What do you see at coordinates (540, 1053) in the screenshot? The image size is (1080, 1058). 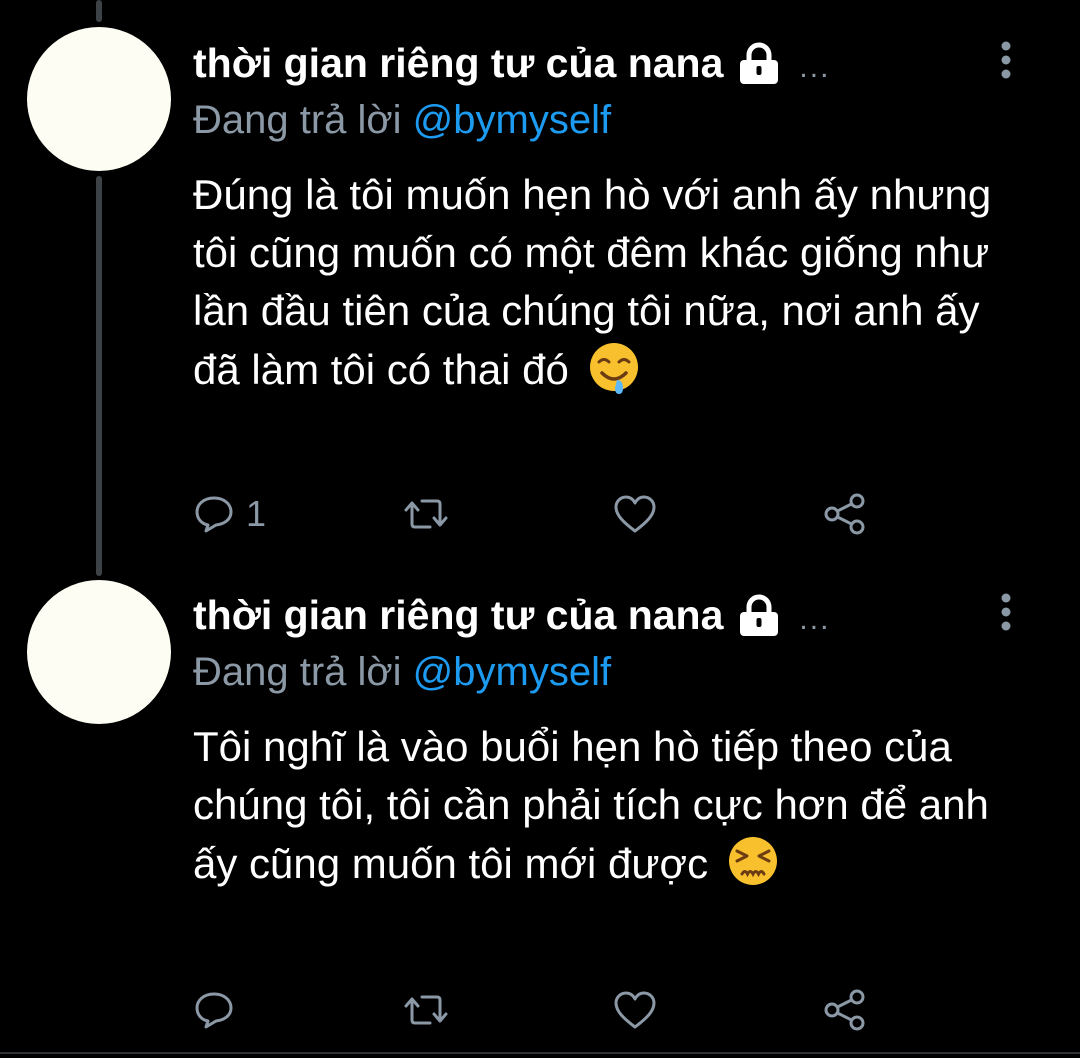 I see `divider` at bounding box center [540, 1053].